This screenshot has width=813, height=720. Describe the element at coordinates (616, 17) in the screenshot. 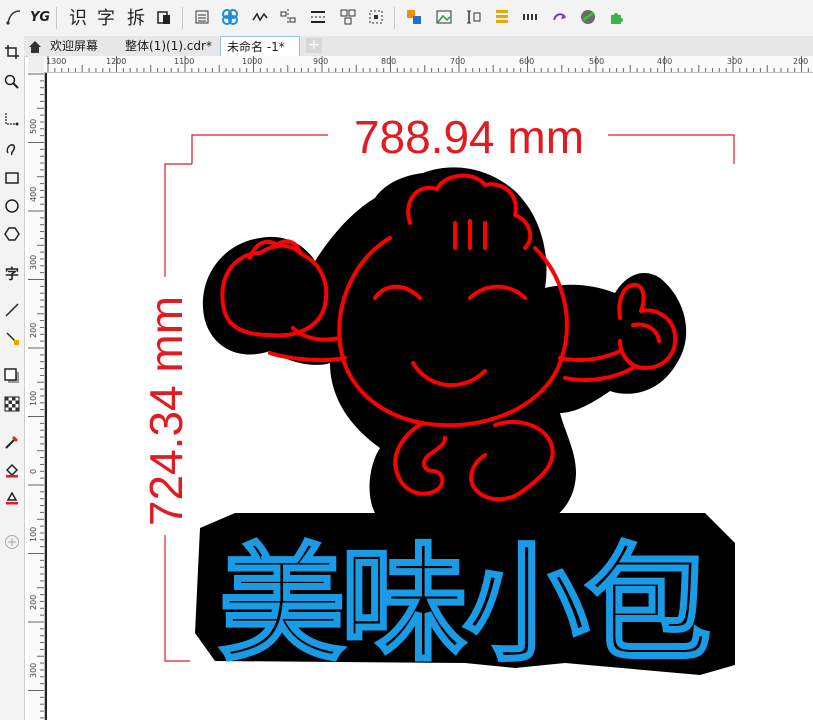

I see `puzzle-icon` at that location.